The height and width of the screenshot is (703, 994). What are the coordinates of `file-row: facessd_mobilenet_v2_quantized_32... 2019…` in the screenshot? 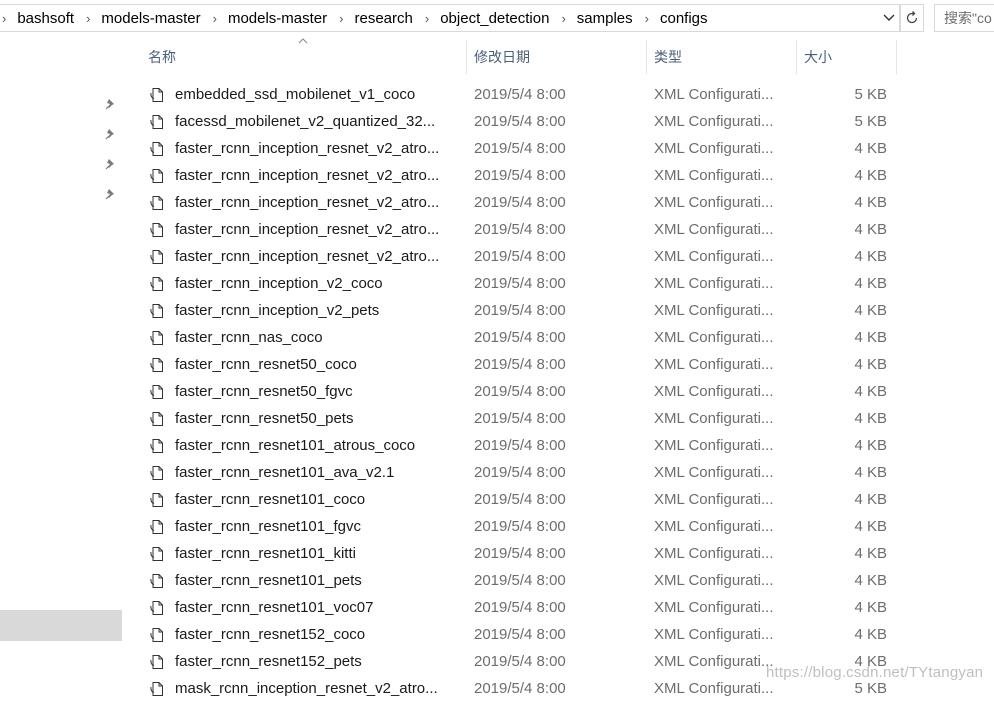 It's located at (521, 122).